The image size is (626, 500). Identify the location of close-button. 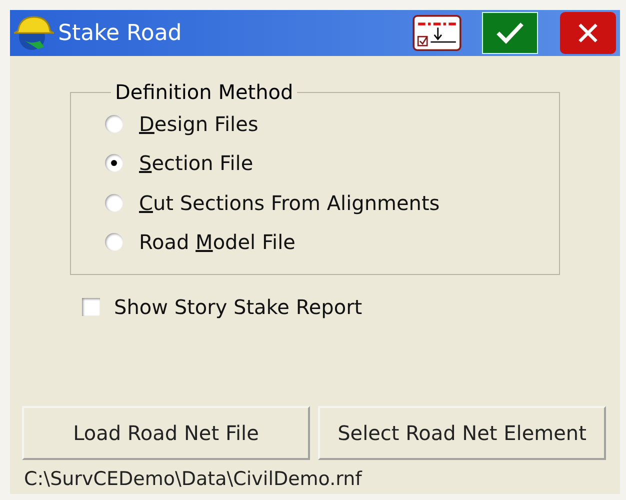
(588, 33).